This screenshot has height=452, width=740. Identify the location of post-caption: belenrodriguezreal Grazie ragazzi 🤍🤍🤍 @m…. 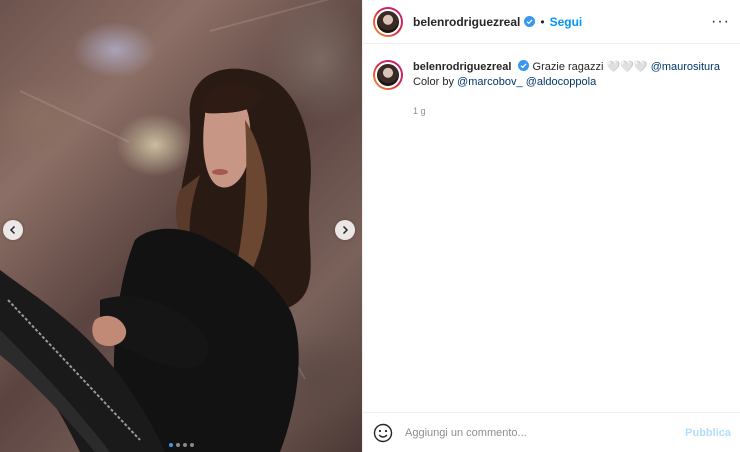
(551, 81).